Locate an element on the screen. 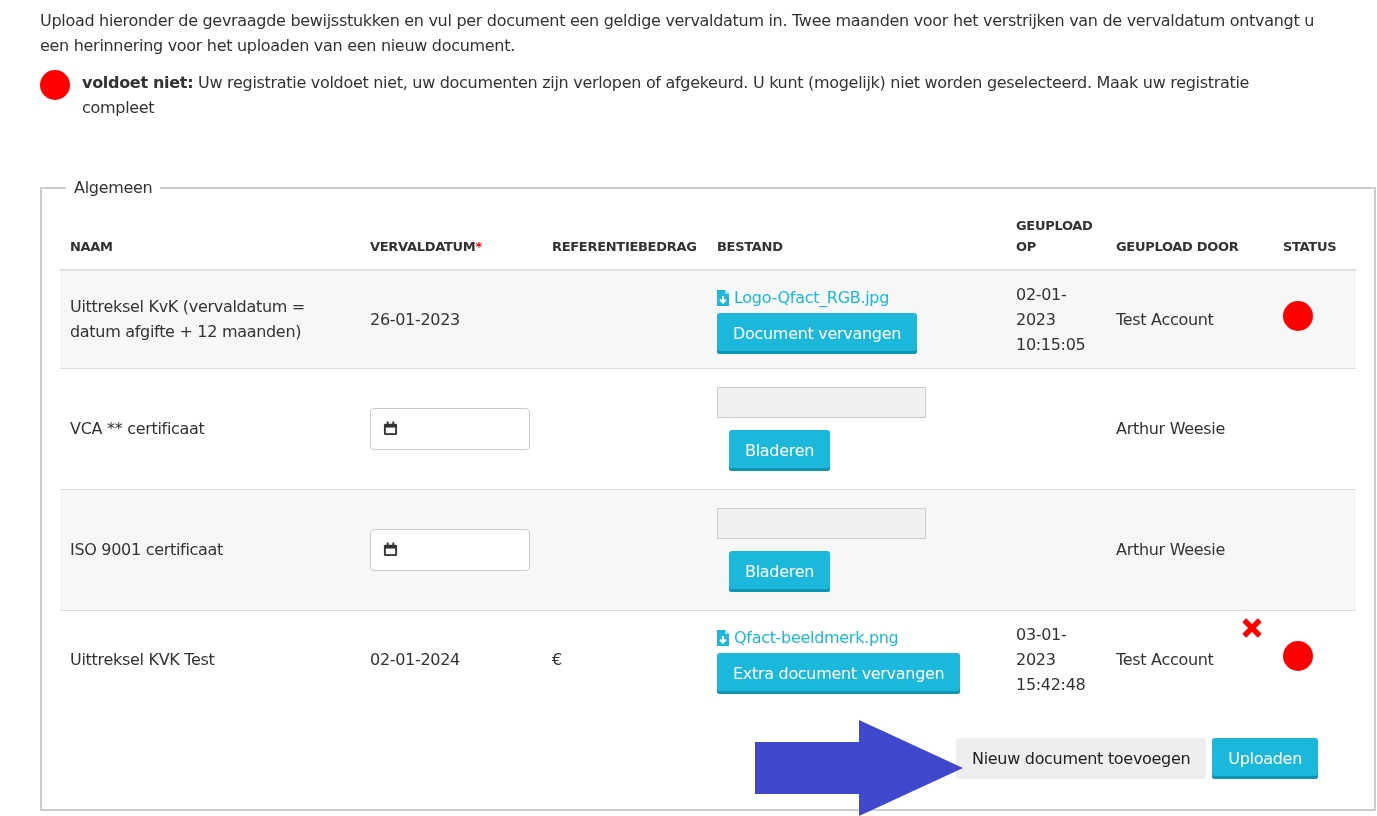 The image size is (1377, 816). upload-date: 03-01-2023 15:42:48 is located at coordinates (1051, 659).